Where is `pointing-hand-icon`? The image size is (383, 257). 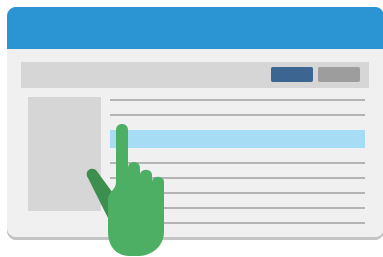 pointing-hand-icon is located at coordinates (125, 190).